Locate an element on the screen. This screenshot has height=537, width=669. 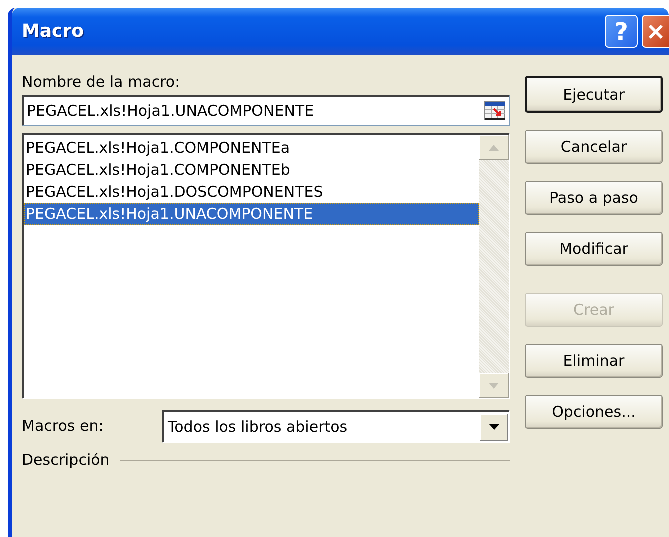
macro-name-field: PEGACEL.xls!Hoja1.UNACOMPONENTE is located at coordinates (266, 110).